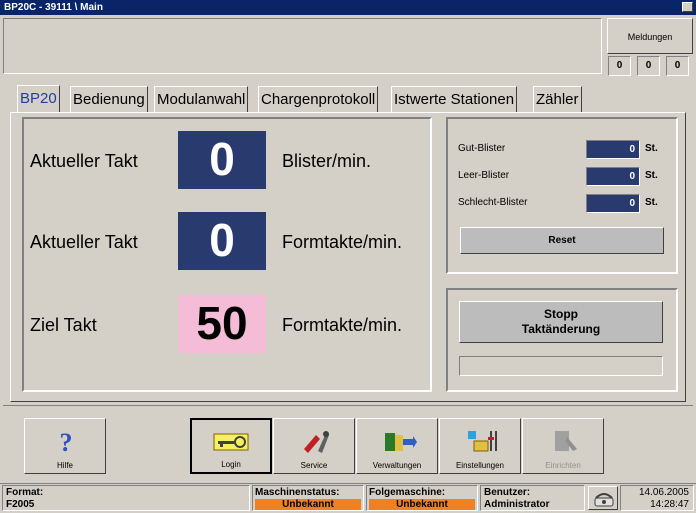 The image size is (696, 513). I want to click on stopp-label: Stopp, so click(561, 314).